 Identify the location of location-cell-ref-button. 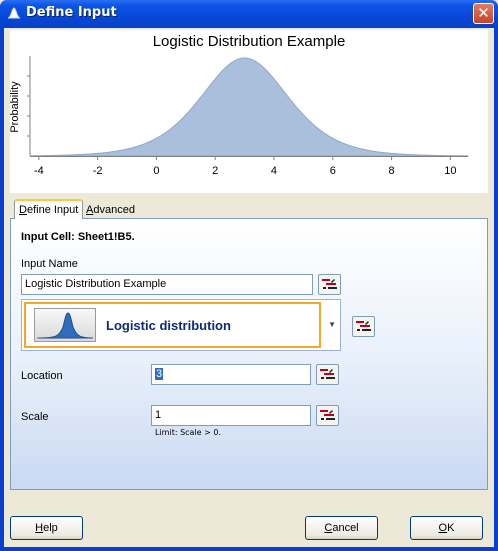
(327, 374).